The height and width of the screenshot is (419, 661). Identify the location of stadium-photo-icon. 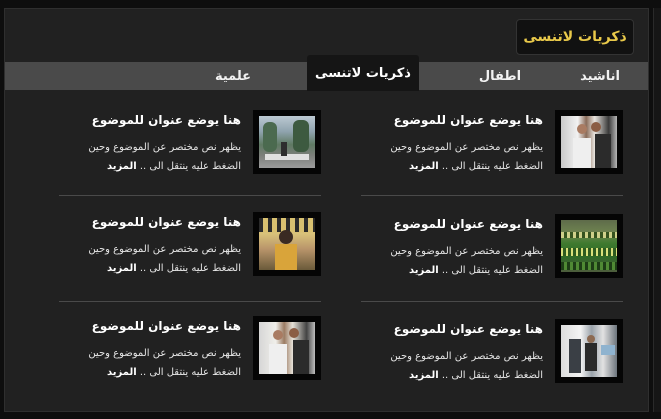
(589, 246).